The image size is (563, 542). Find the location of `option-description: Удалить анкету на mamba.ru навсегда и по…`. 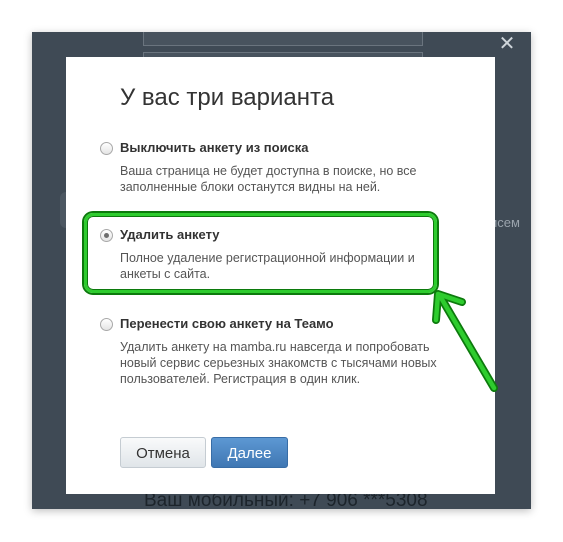

option-description: Удалить анкету на mamba.ru навсегда и по… is located at coordinates (278, 363).